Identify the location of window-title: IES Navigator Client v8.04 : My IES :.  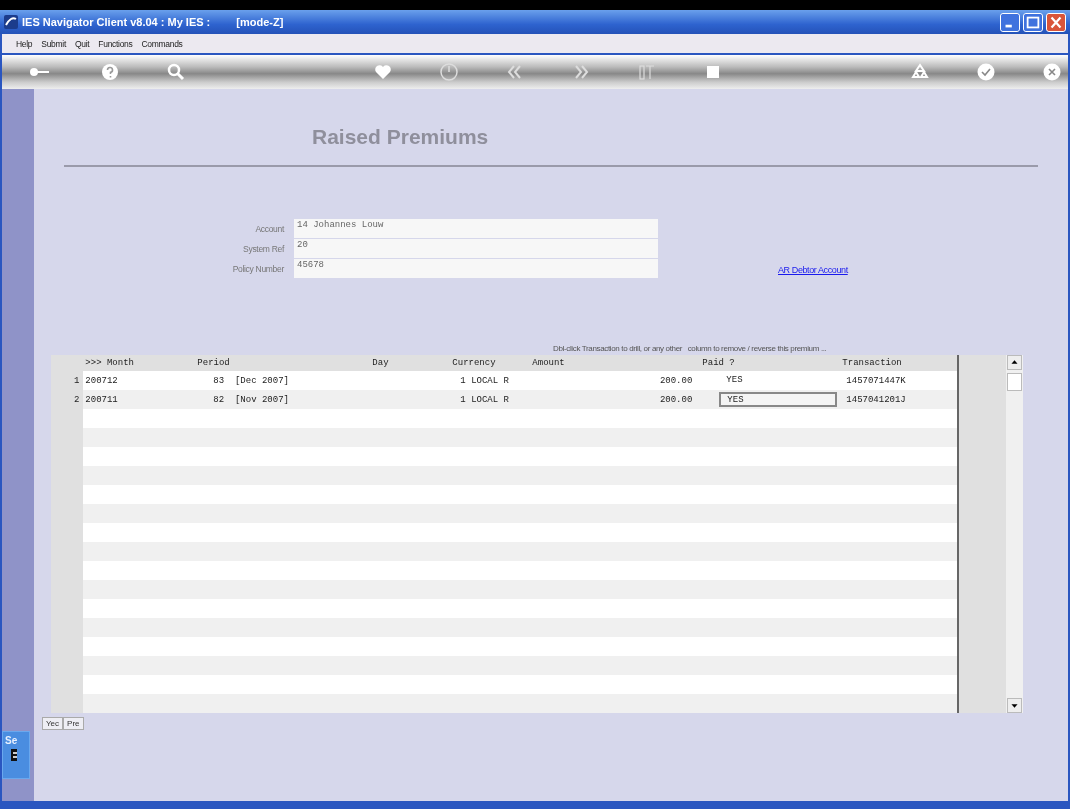
(116, 22).